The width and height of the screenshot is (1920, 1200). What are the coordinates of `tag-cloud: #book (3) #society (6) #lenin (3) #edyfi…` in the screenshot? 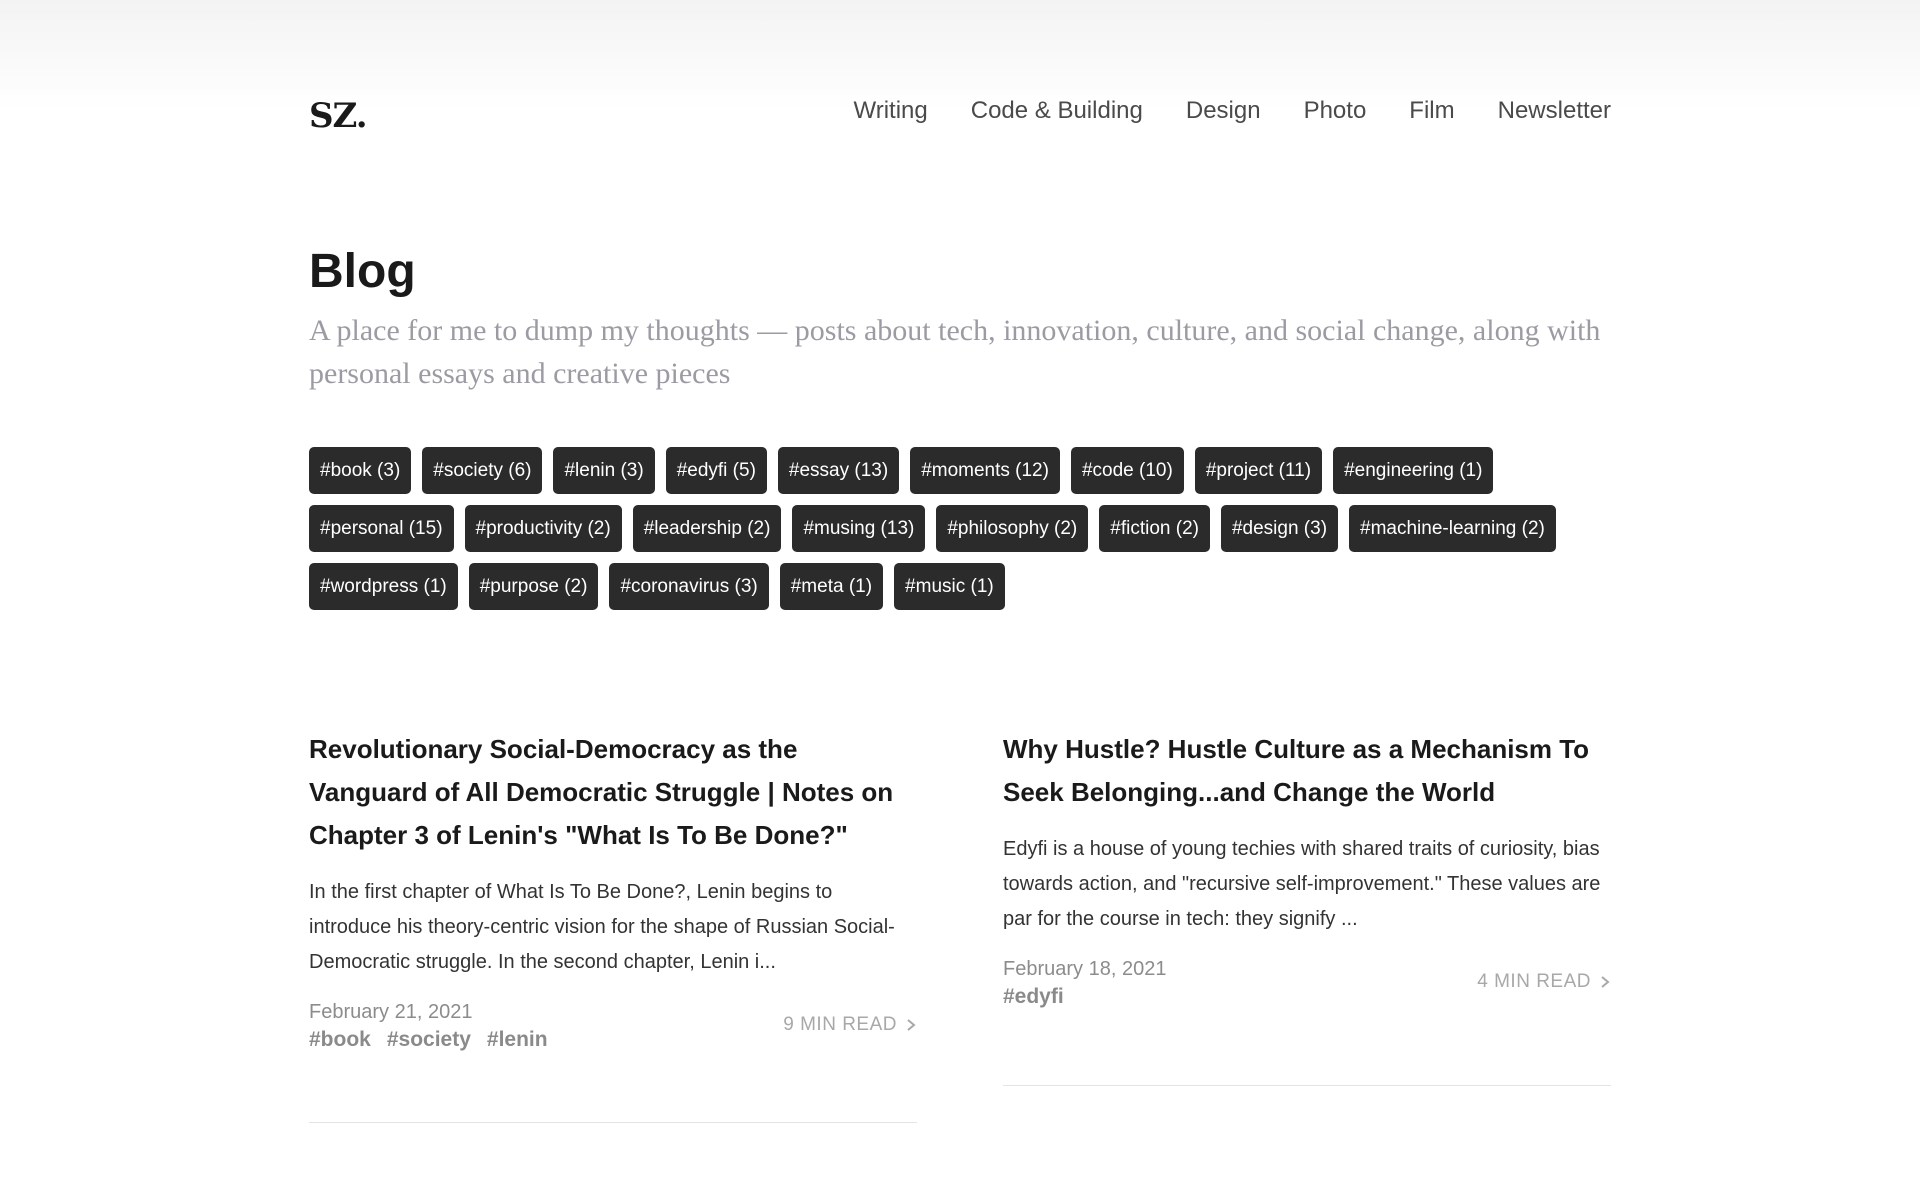 It's located at (960, 528).